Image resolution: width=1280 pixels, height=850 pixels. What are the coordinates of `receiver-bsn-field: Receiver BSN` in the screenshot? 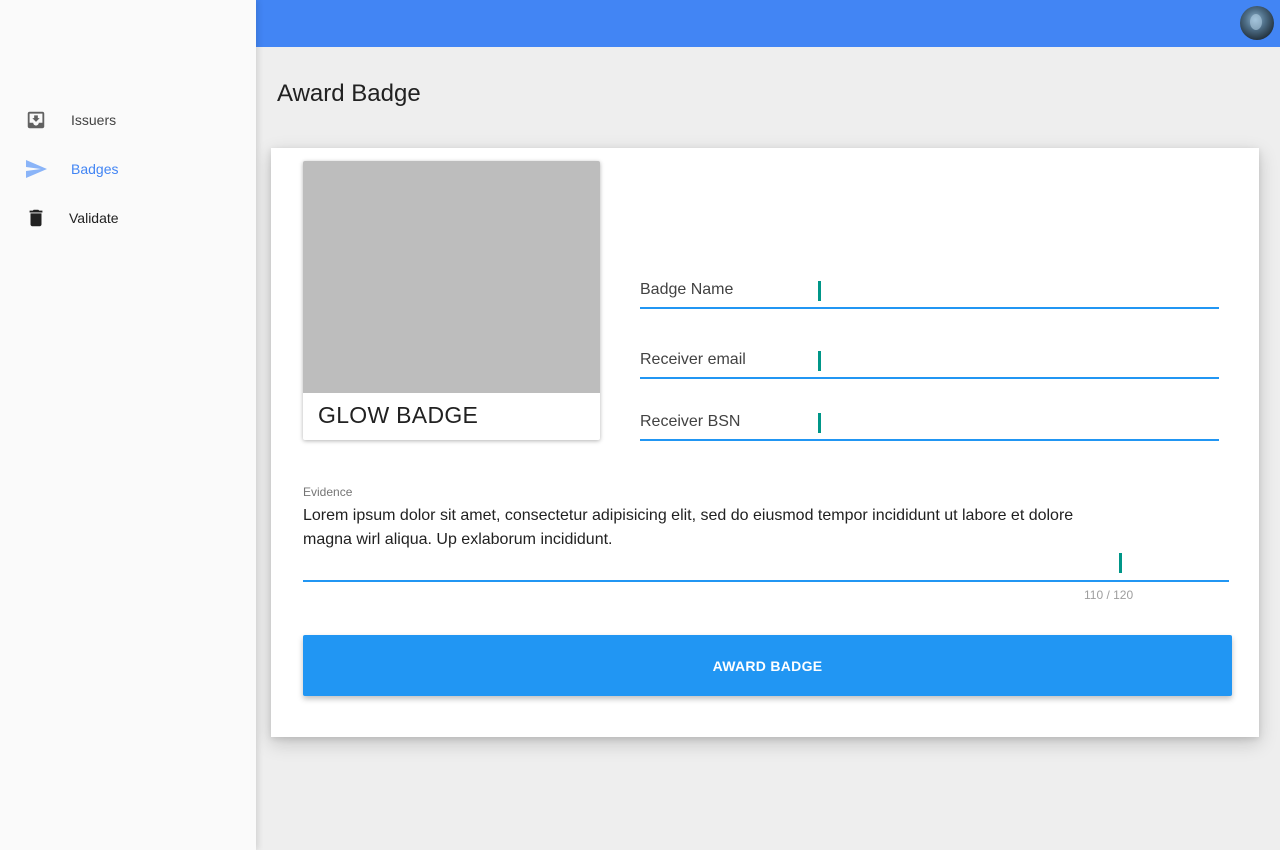 It's located at (929, 425).